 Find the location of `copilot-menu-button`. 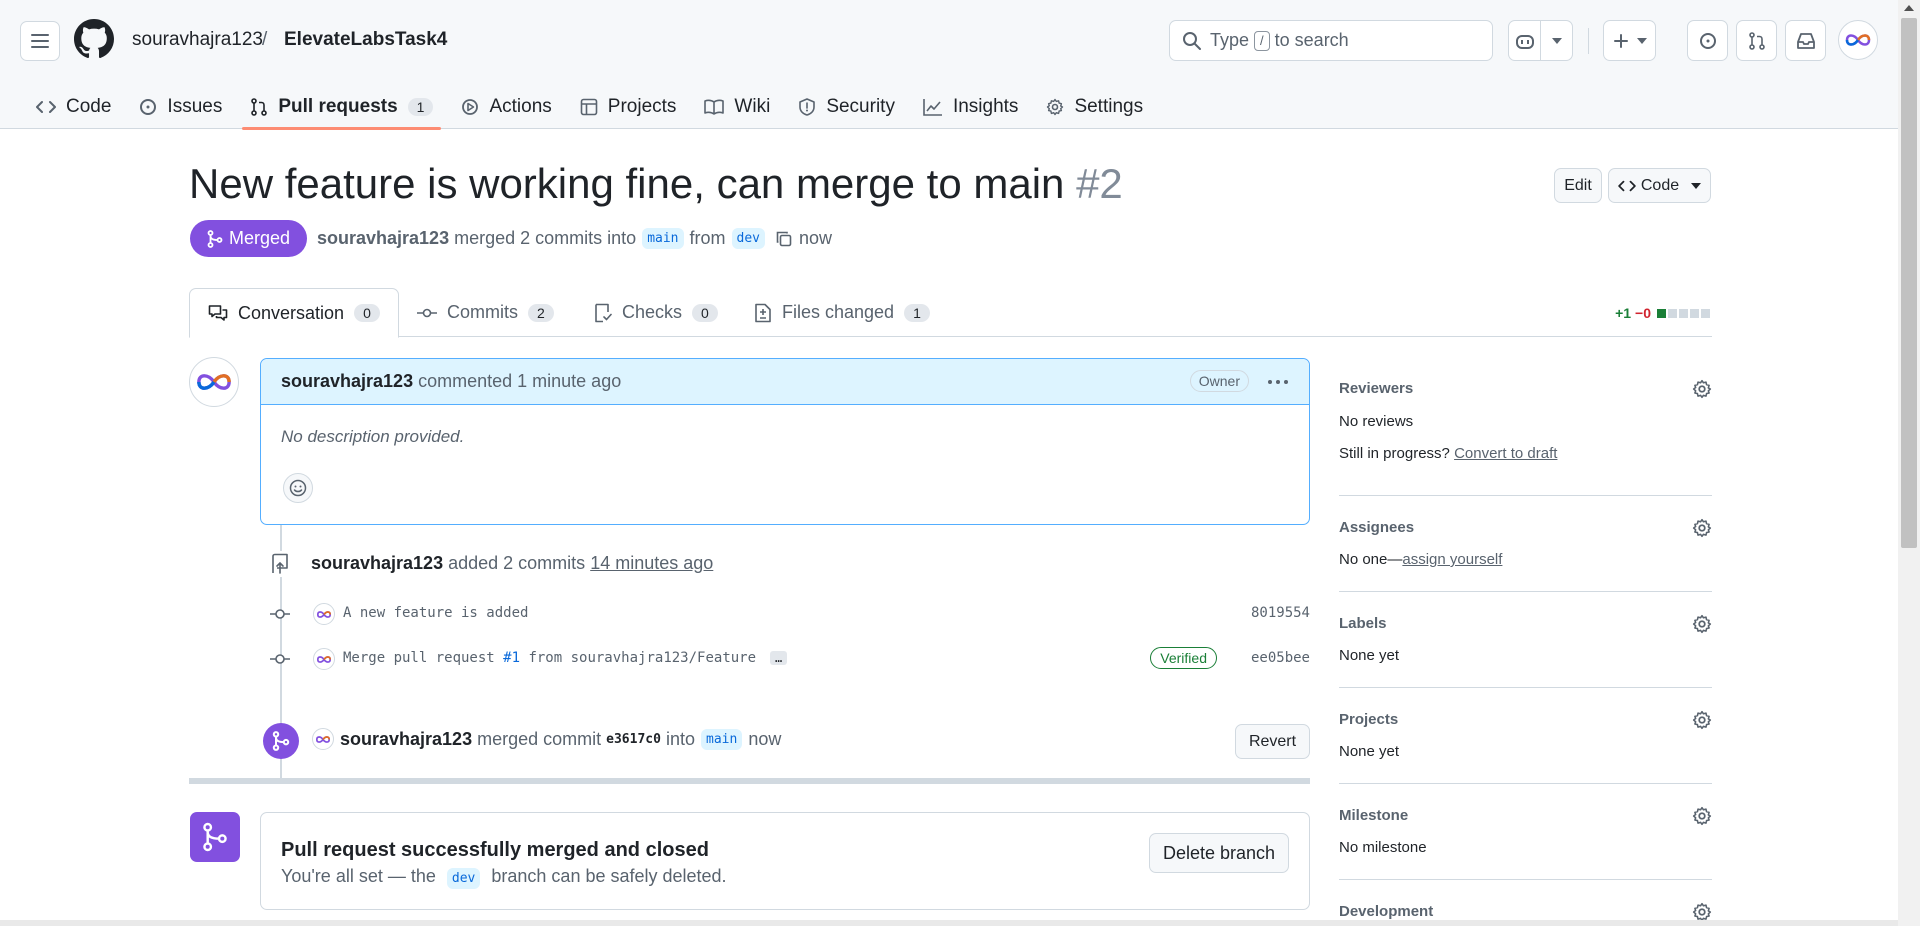

copilot-menu-button is located at coordinates (1556, 40).